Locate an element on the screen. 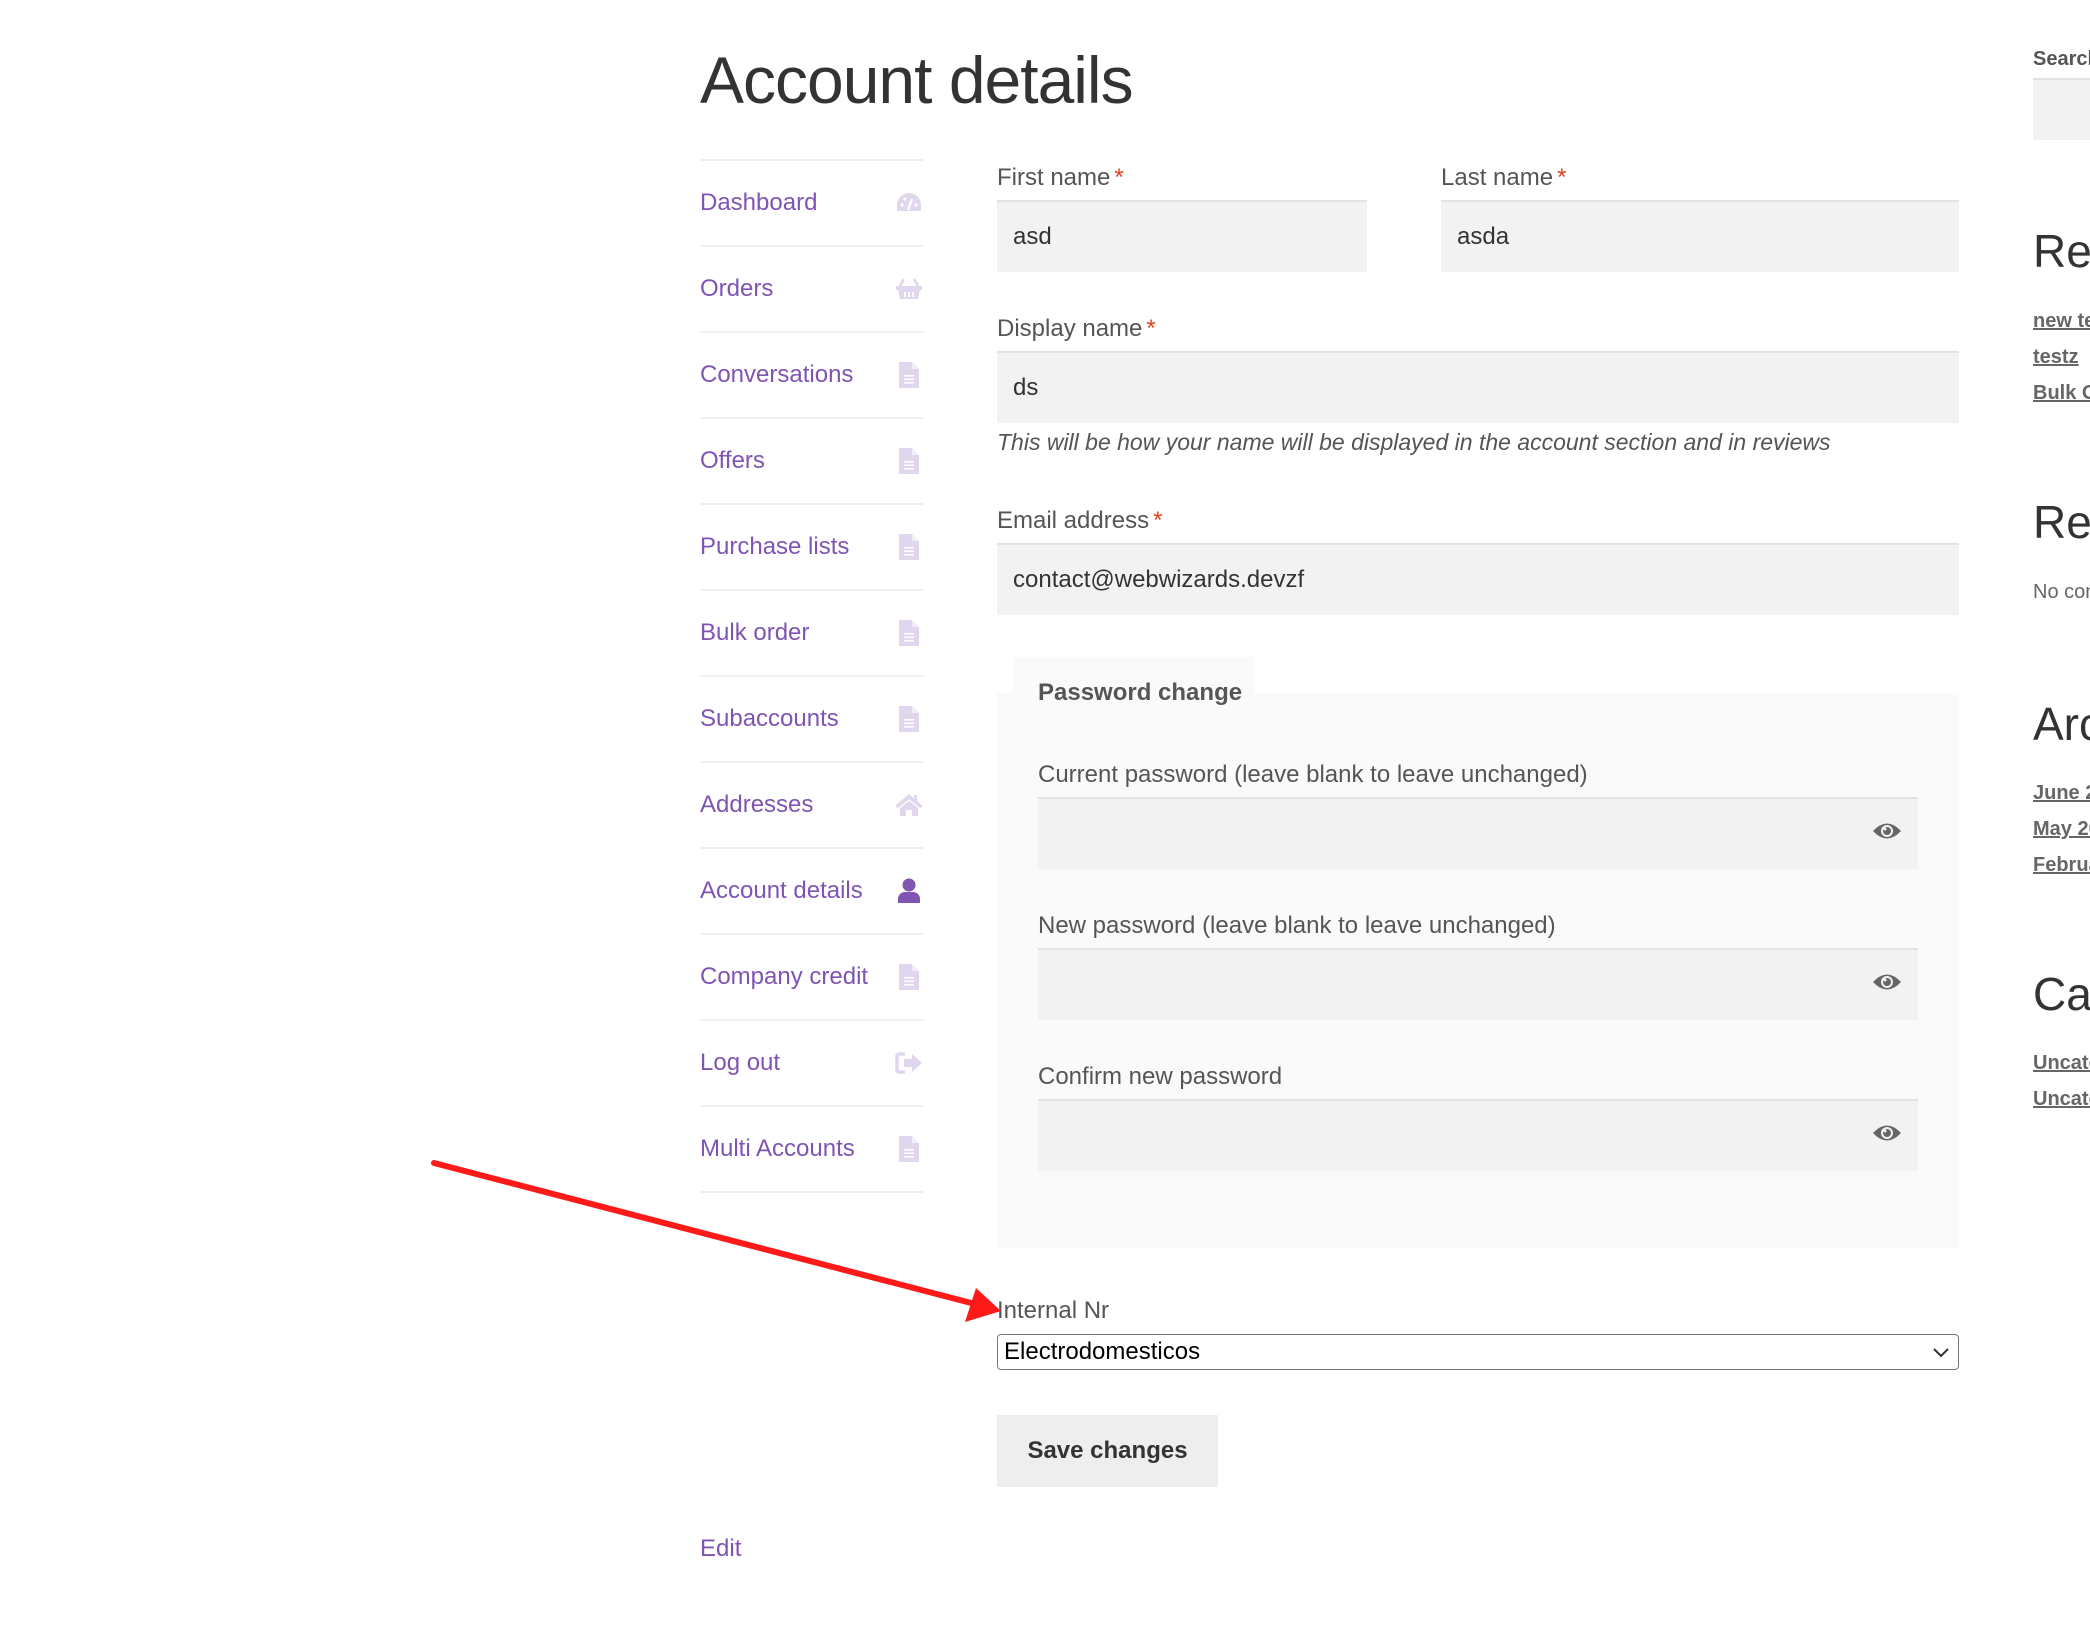 The width and height of the screenshot is (2090, 1636). annotation-arrow-icon is located at coordinates (716, 1241).